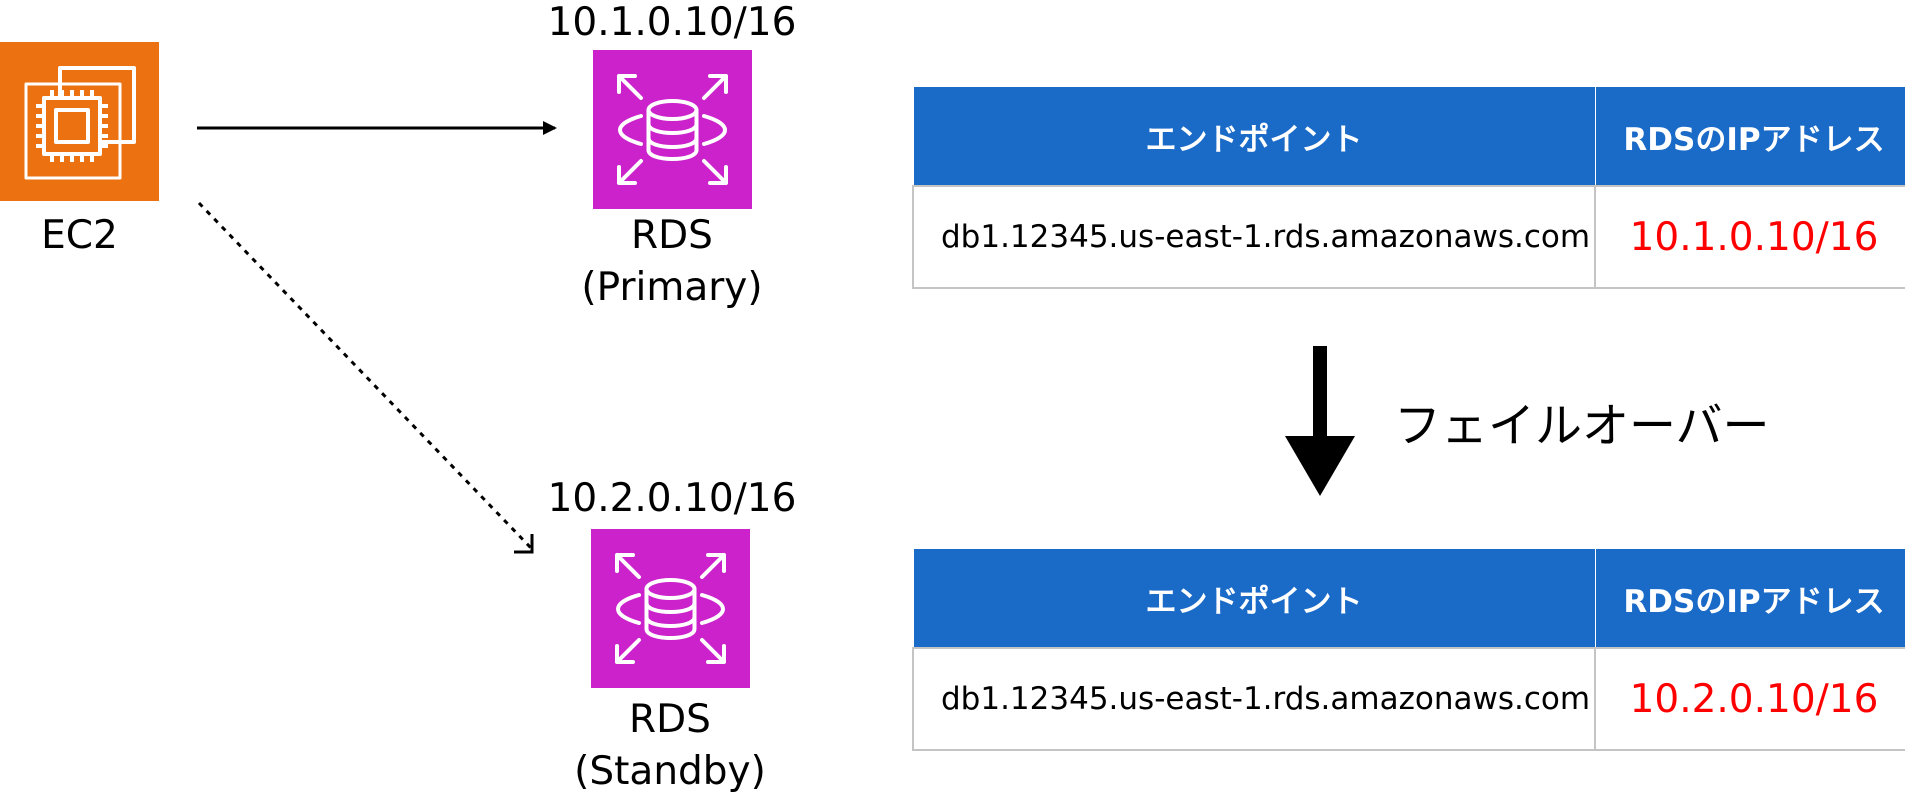  What do you see at coordinates (1749, 237) in the screenshot?
I see `ip-cell: 10.1.0.10/16` at bounding box center [1749, 237].